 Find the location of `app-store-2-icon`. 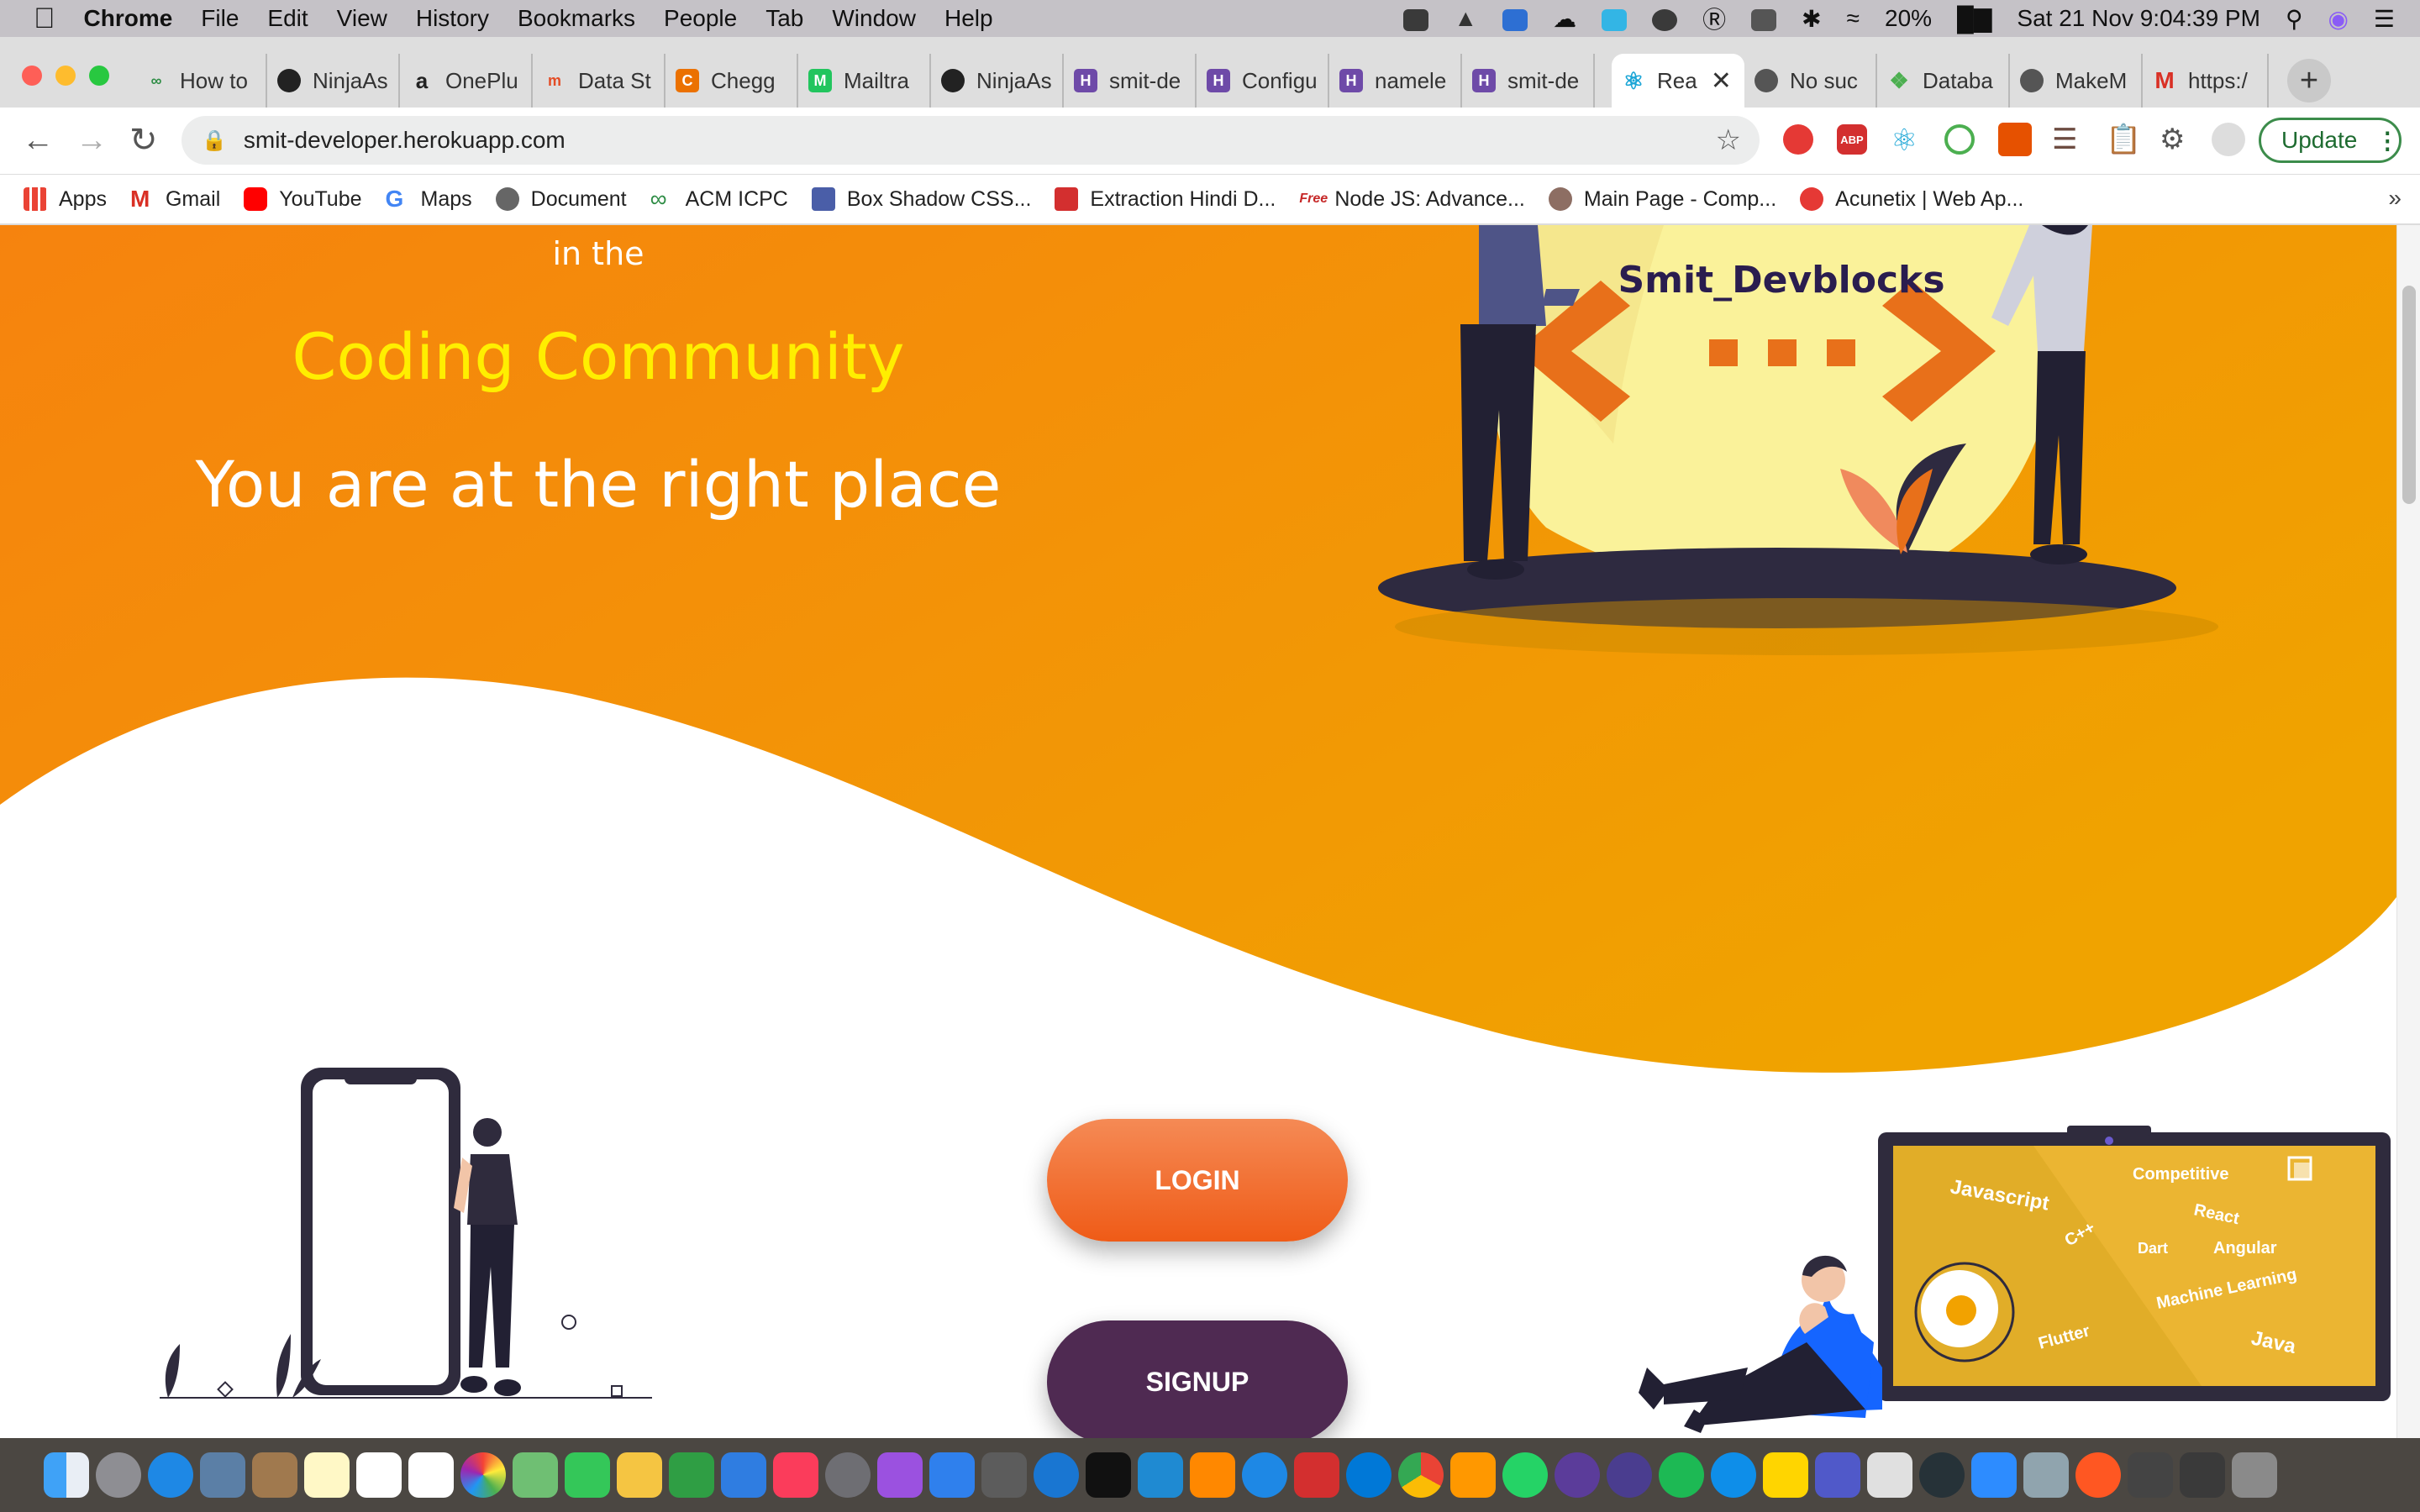

app-store-2-icon is located at coordinates (1264, 1475).